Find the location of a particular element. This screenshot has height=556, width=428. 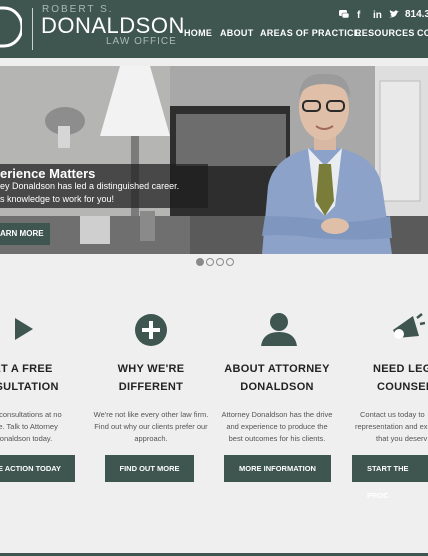

feature-1-title-line-2: NSULTATION is located at coordinates (29, 387).